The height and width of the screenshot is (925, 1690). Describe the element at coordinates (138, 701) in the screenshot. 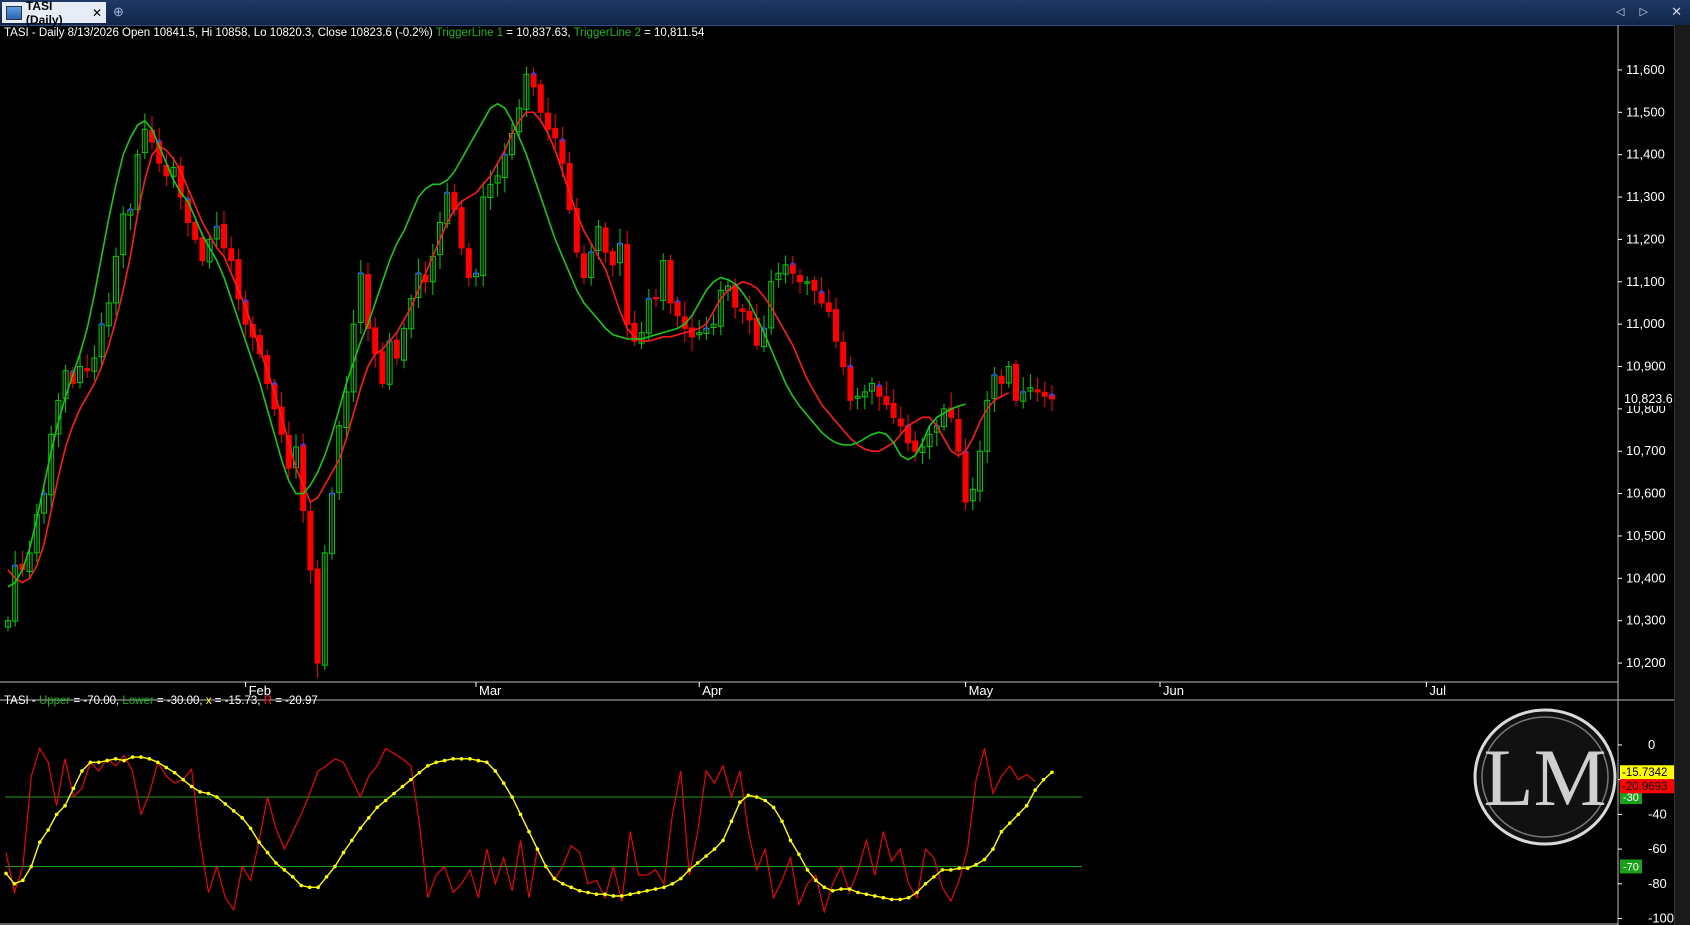

I see `legend-lower-name: Lower` at that location.